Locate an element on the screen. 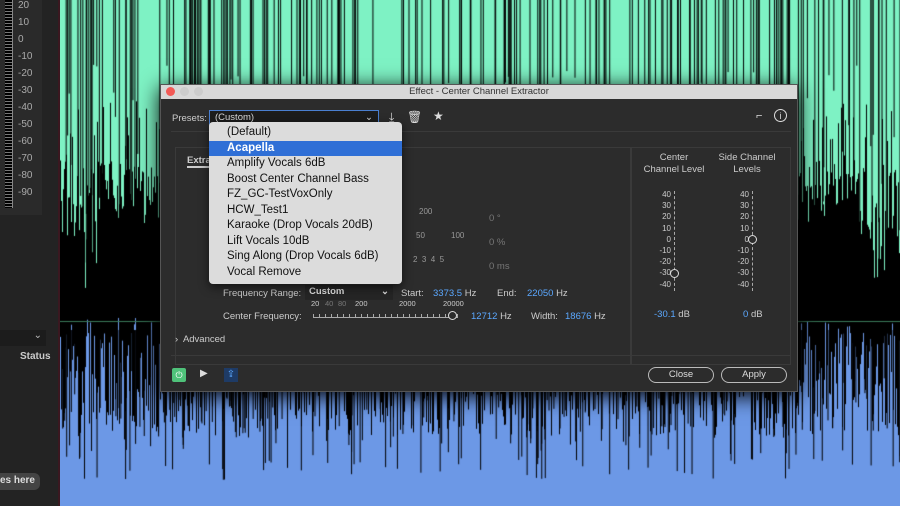 This screenshot has height=506, width=900. start-value: 3373.5 is located at coordinates (447, 293).